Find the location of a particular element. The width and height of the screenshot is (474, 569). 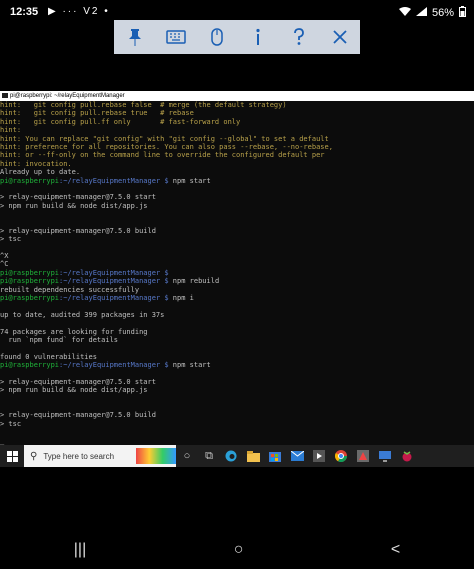

status-right: 56% is located at coordinates (432, 13).